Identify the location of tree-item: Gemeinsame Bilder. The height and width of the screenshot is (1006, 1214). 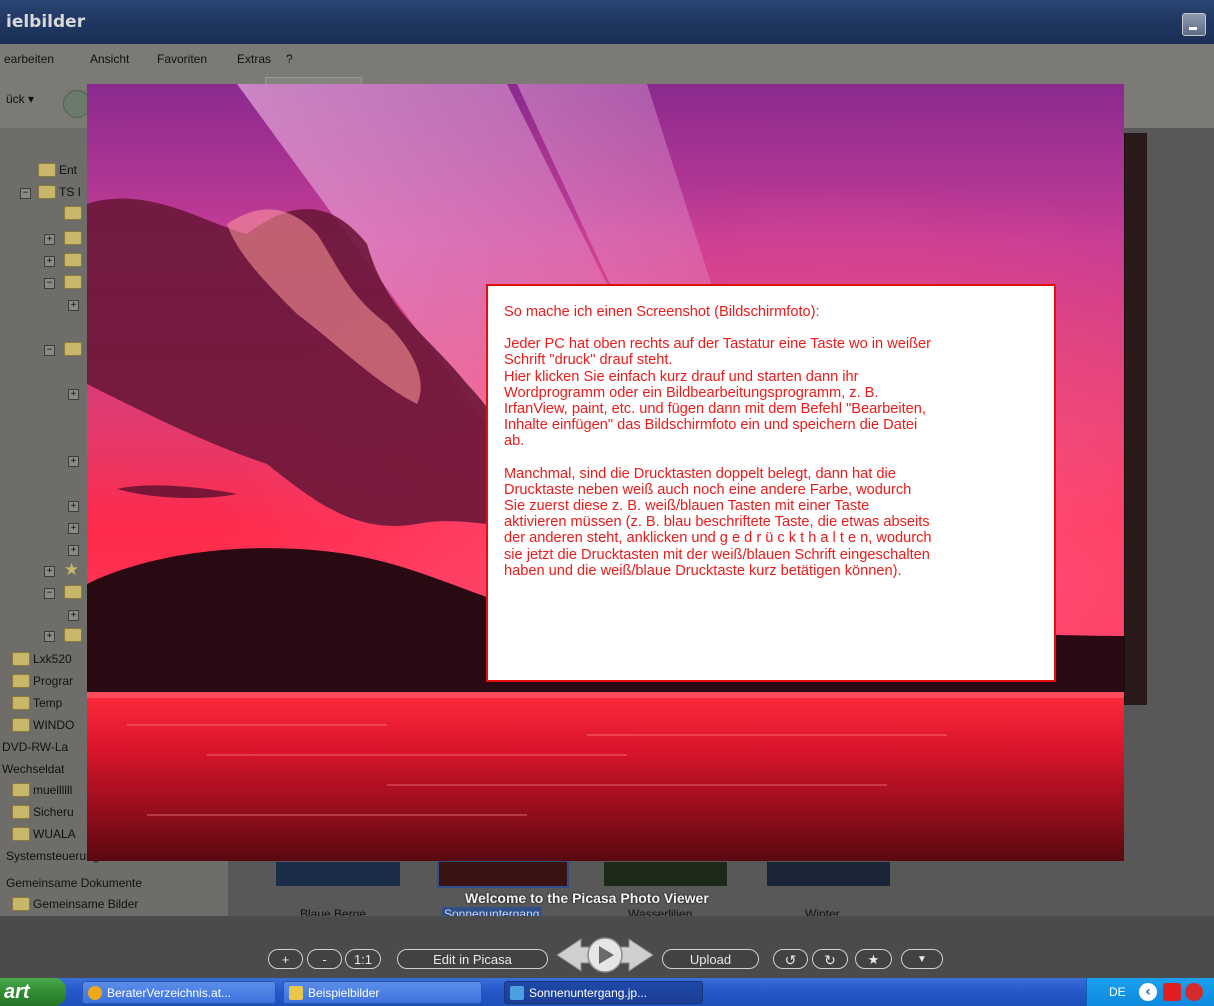
(75, 904).